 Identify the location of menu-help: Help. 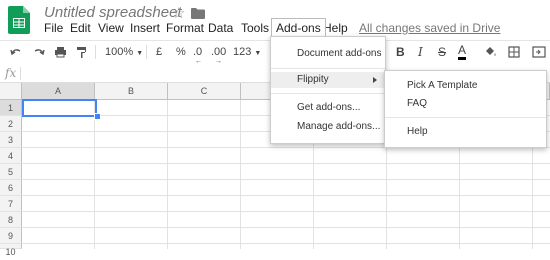
(335, 28).